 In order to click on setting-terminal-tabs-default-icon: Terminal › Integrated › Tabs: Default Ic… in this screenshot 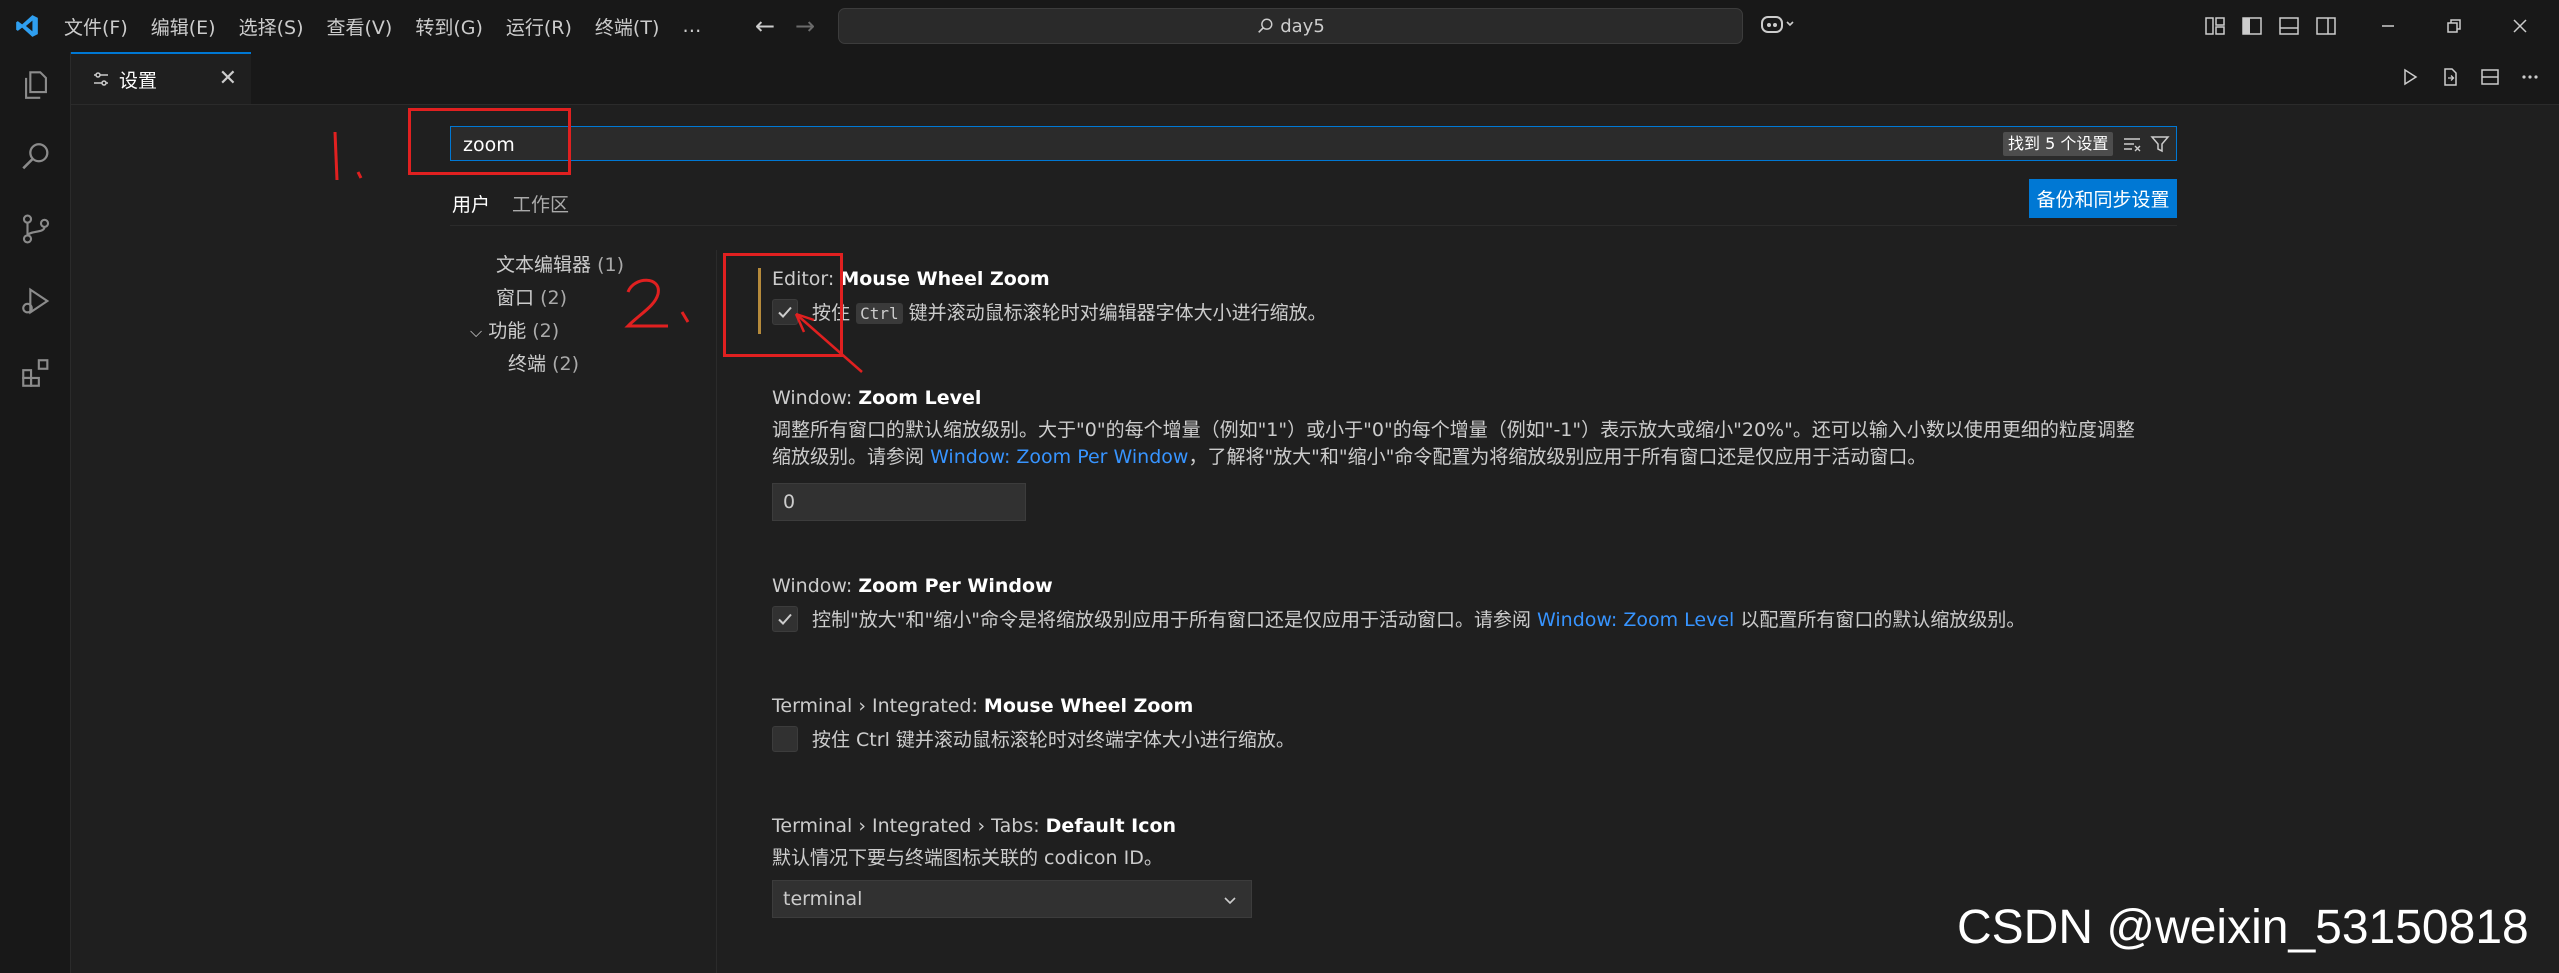, I will do `click(1462, 866)`.